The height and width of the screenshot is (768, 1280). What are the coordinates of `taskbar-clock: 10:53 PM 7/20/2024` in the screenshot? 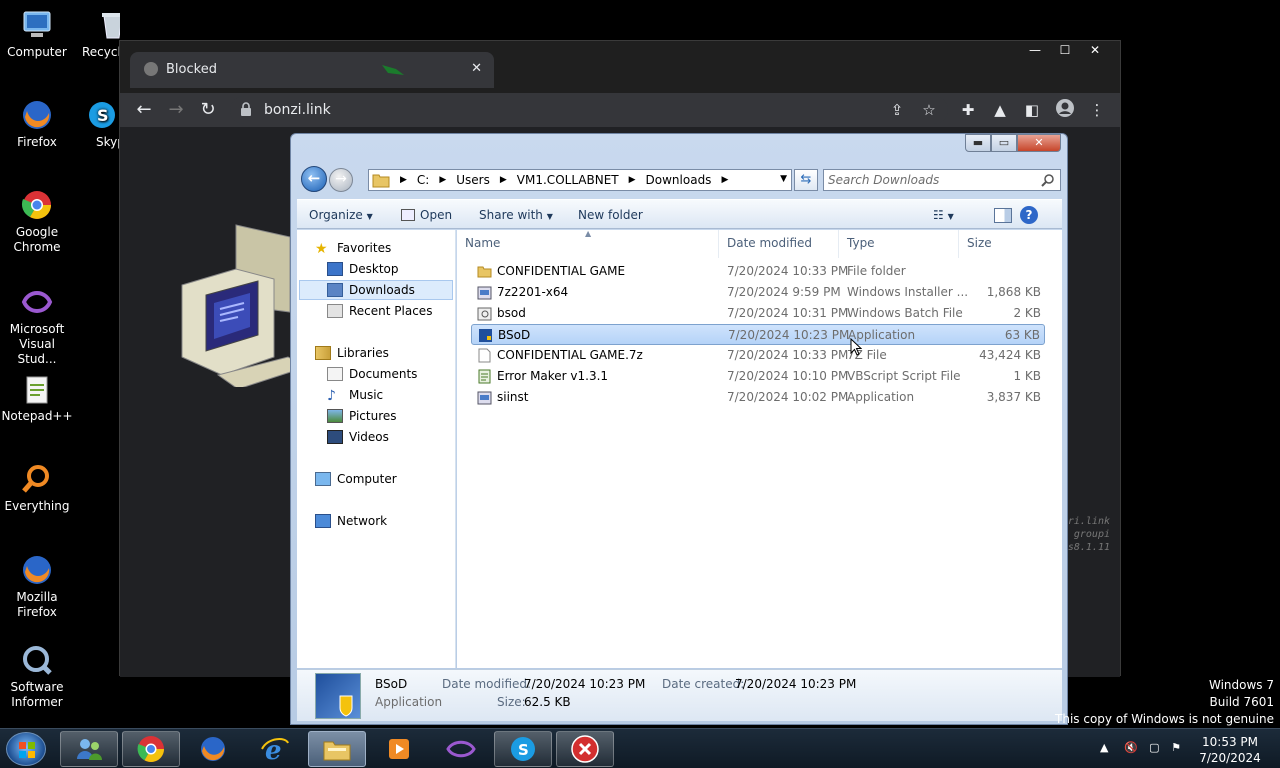 It's located at (1230, 750).